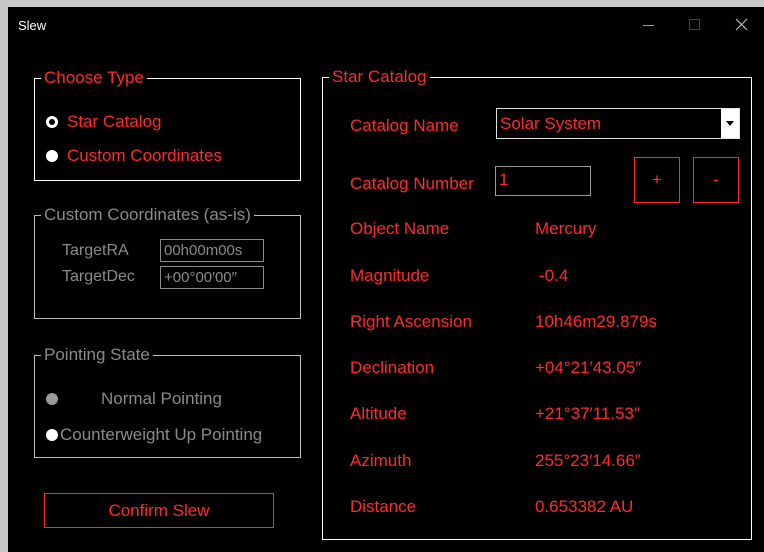 The height and width of the screenshot is (552, 764). Describe the element at coordinates (147, 214) in the screenshot. I see `custom-coordinates-legend: Custom Coordinates (as-is)` at that location.